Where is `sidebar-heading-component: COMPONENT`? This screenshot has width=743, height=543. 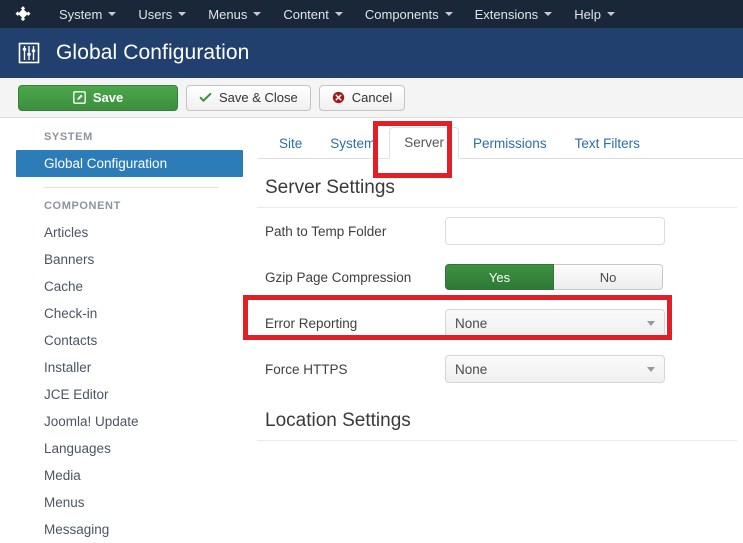 sidebar-heading-component: COMPONENT is located at coordinates (82, 206).